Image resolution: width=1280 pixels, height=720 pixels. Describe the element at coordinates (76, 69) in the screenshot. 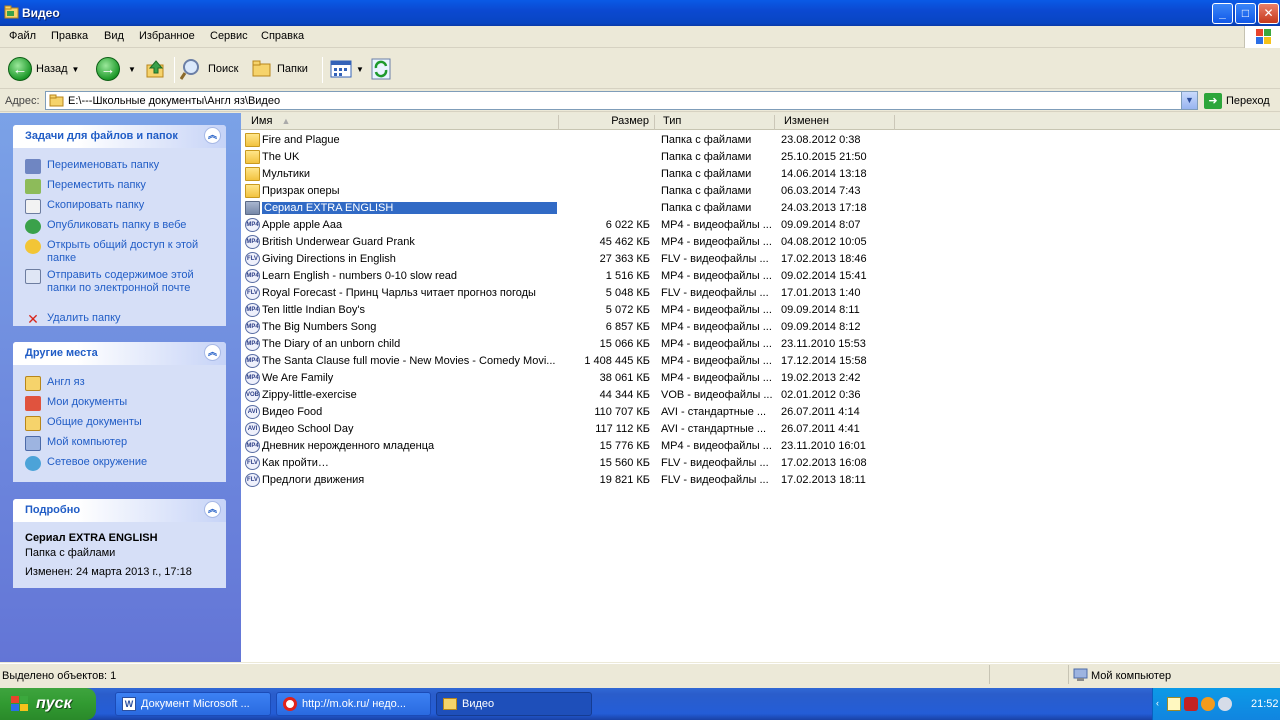

I see `back-dropdown-icon: ▼` at that location.